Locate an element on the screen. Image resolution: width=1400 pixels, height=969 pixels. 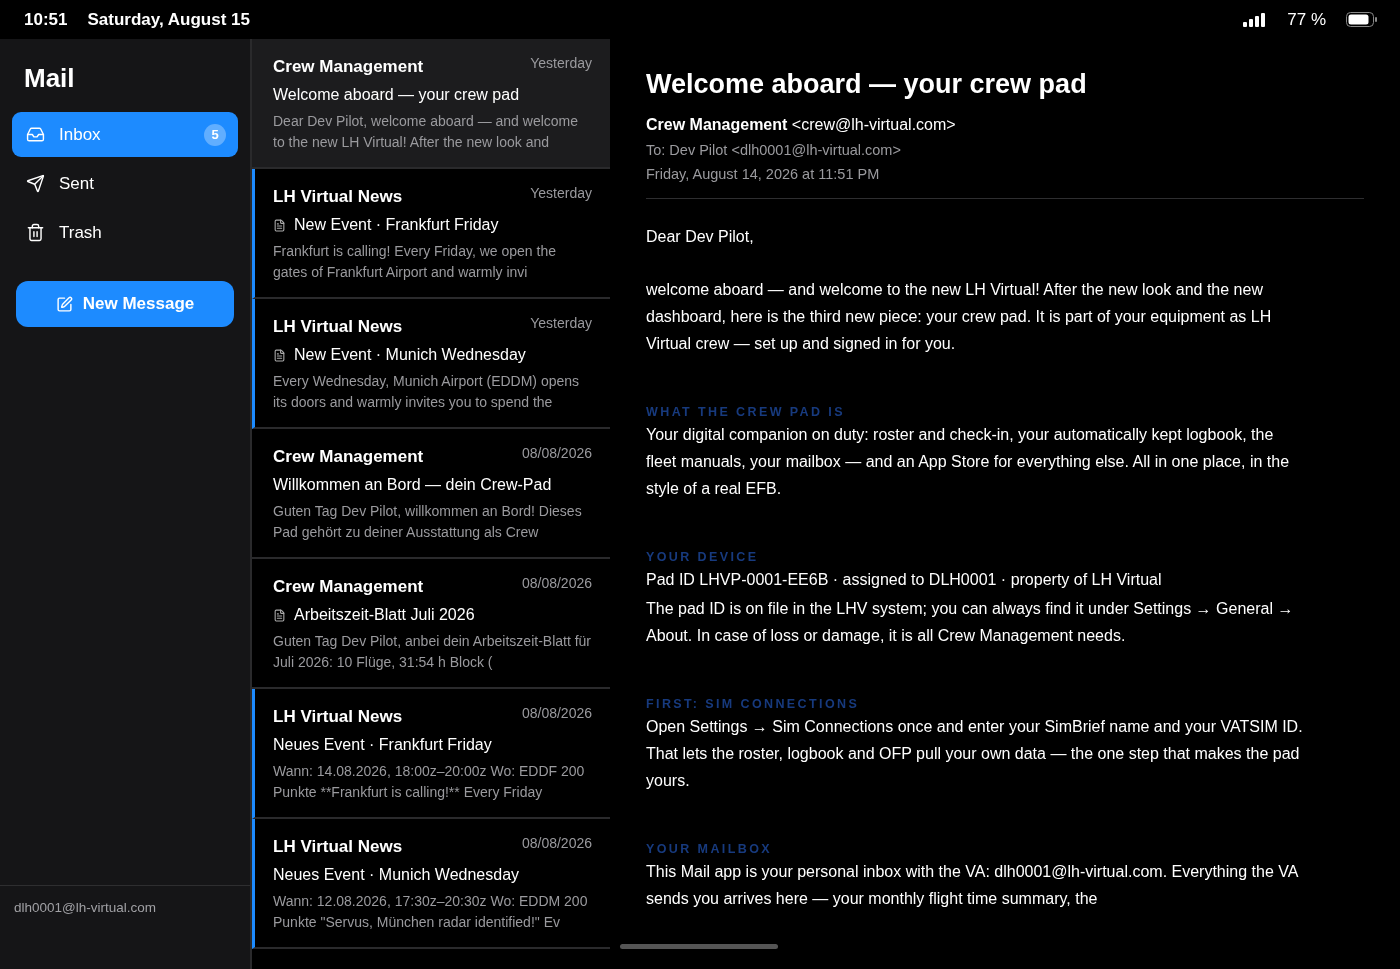
account-address: dlh0001@lh-virtual.com is located at coordinates (125, 927).